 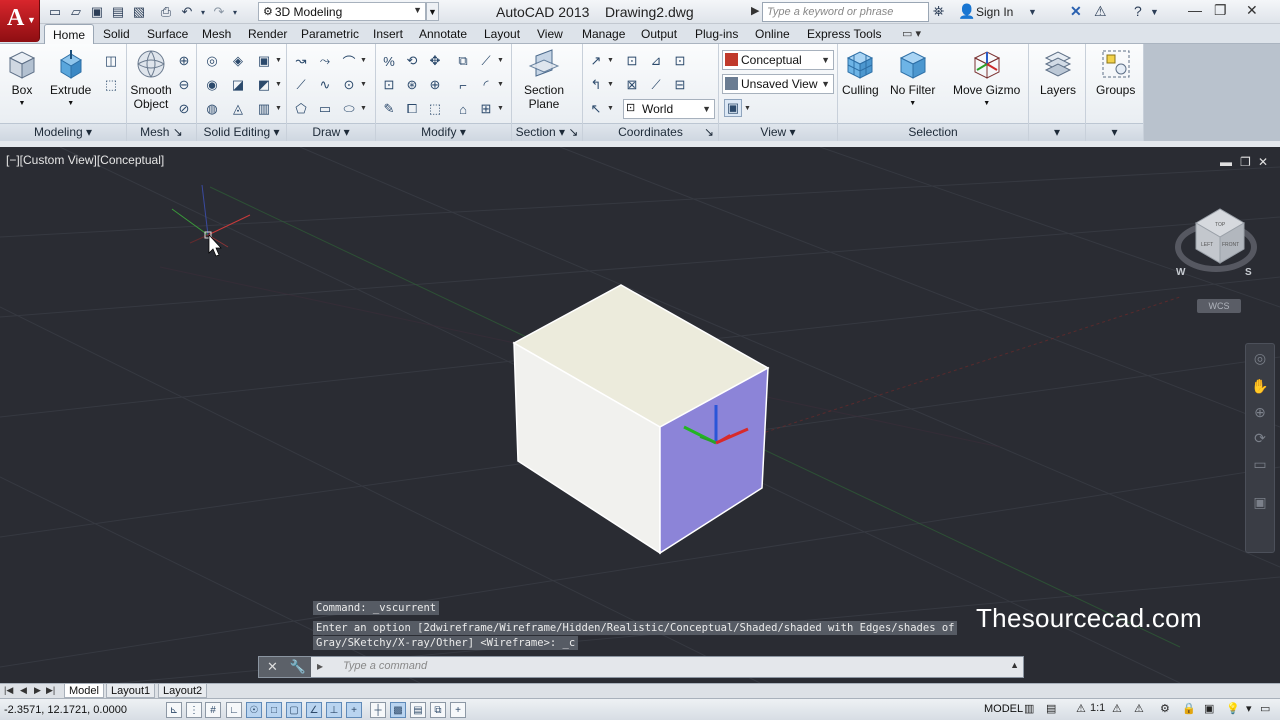 I want to click on viewport-controls-label: [−][Custom View][Conceptual], so click(x=85, y=160).